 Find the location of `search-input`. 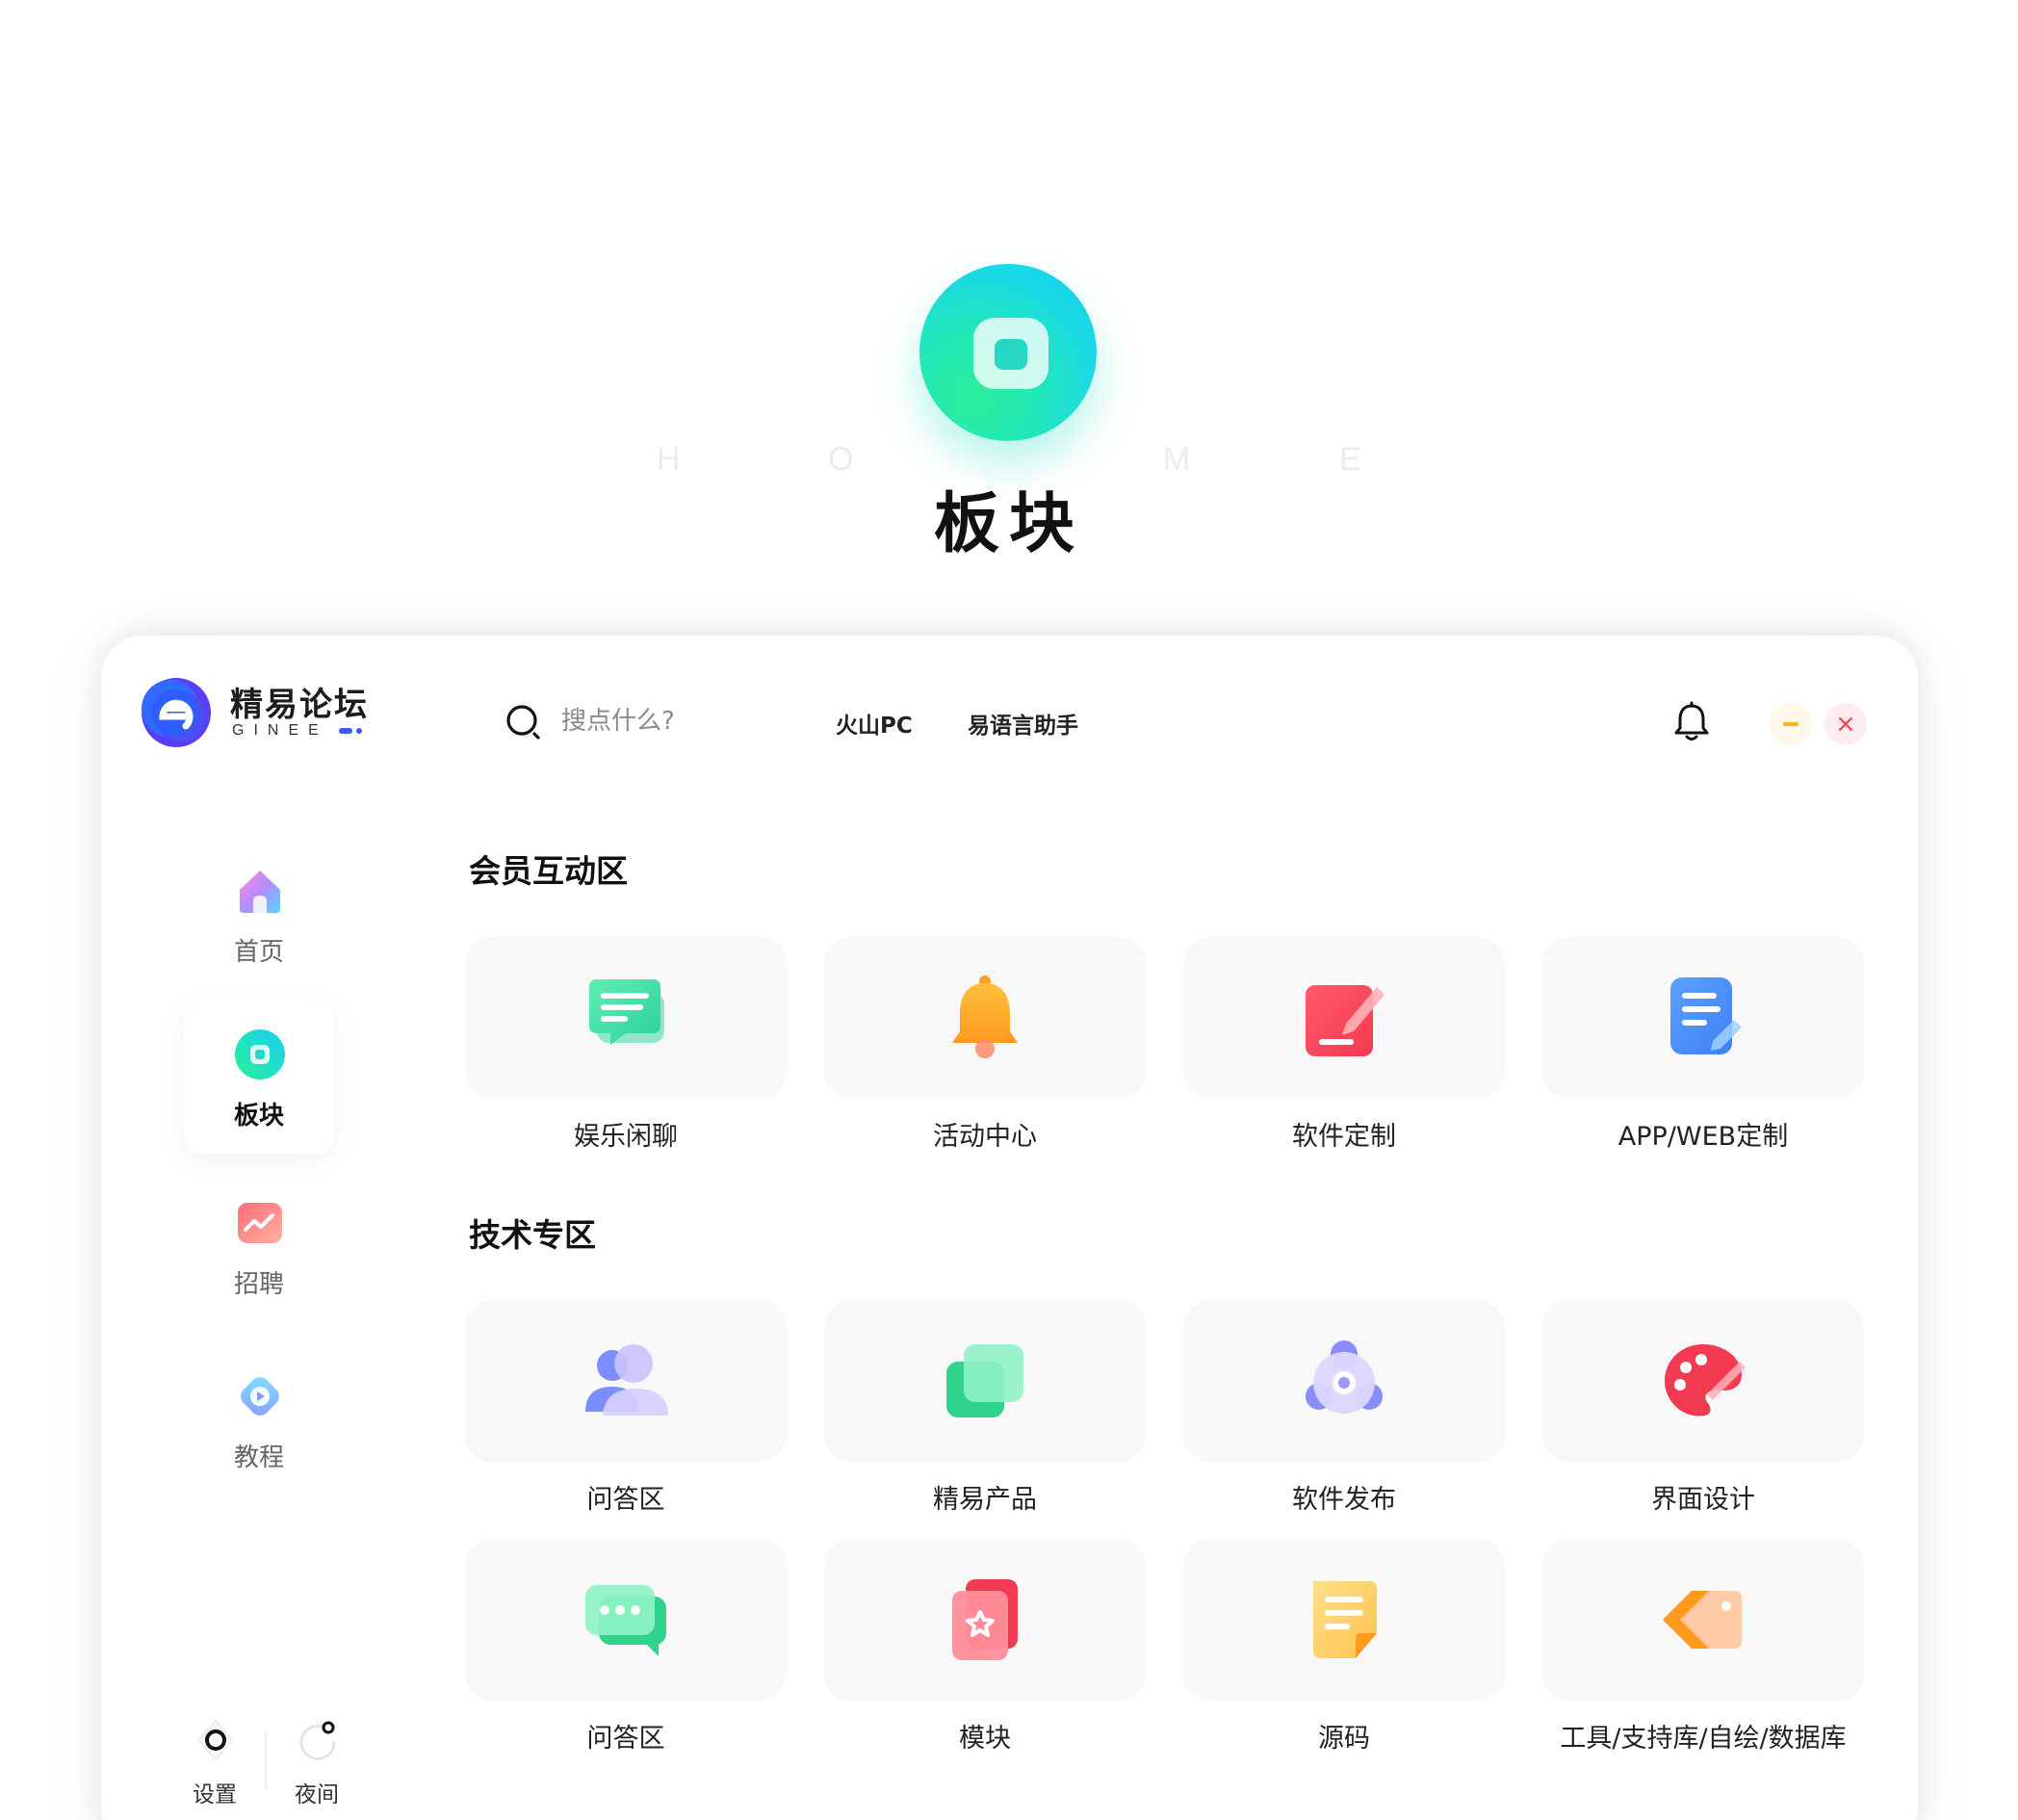

search-input is located at coordinates (667, 721).